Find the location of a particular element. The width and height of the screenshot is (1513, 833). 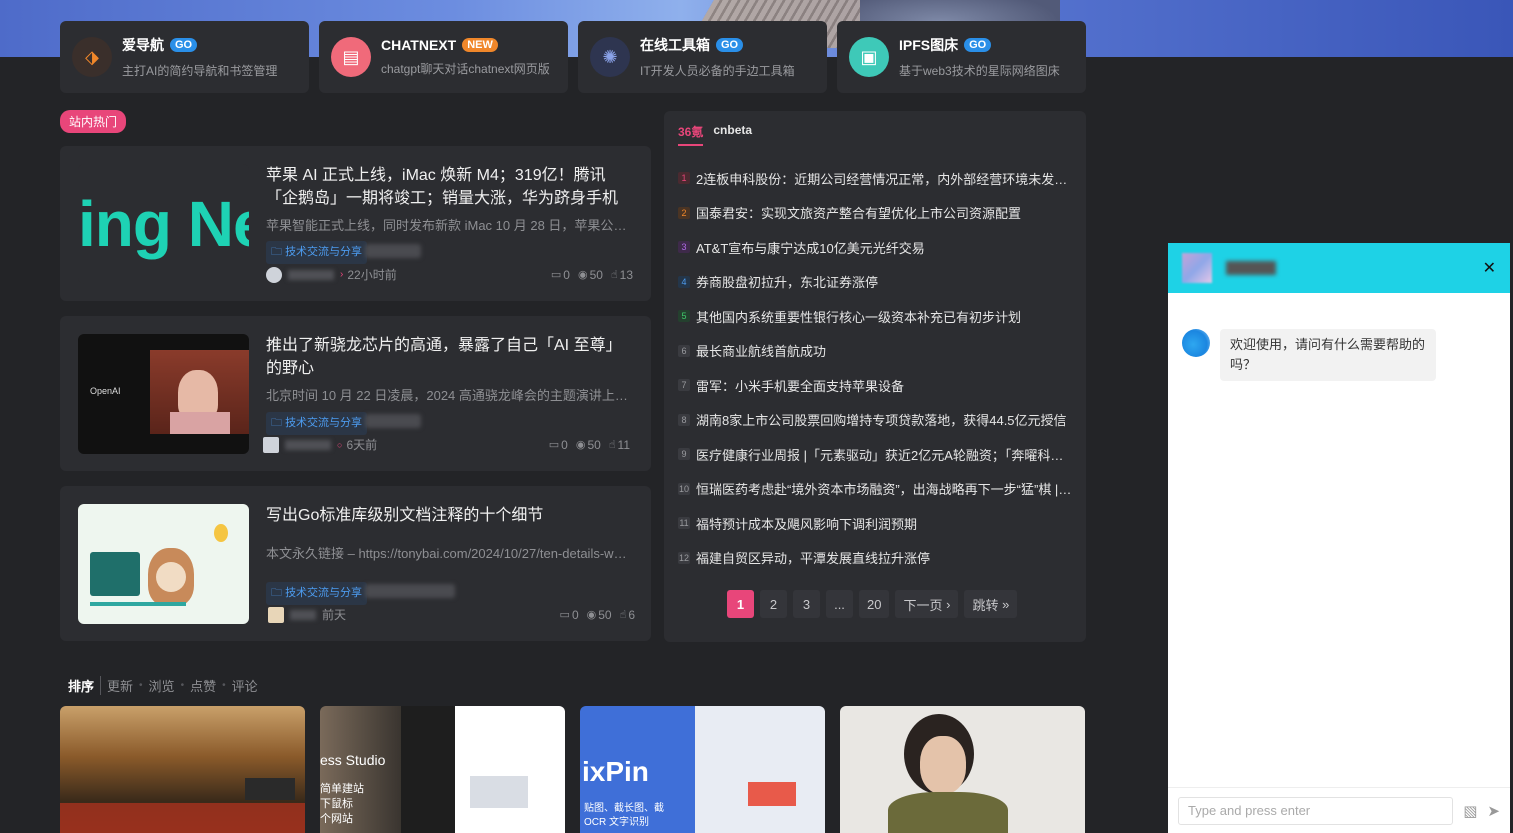

jump-button: 跳转 » is located at coordinates (991, 604).